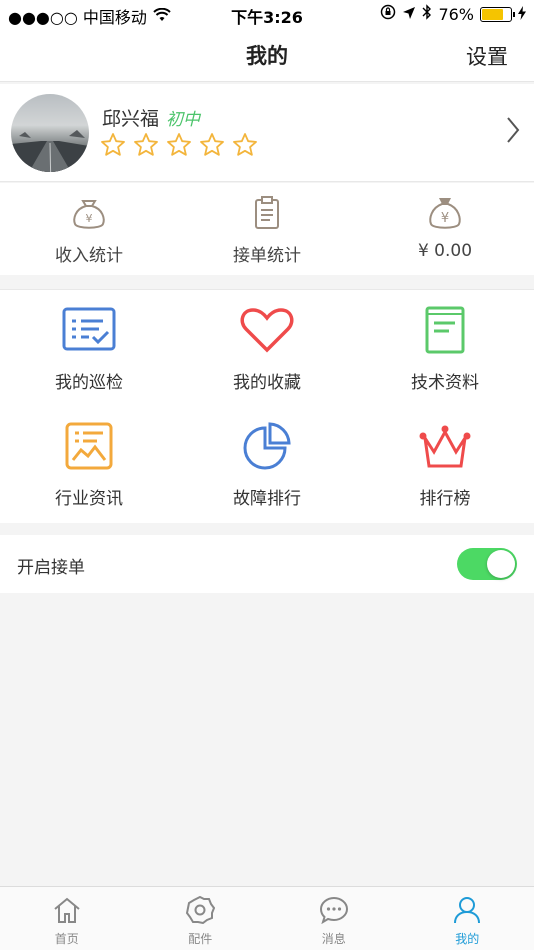 Image resolution: width=534 pixels, height=950 pixels. What do you see at coordinates (487, 56) in the screenshot?
I see `settings-button: 设置` at bounding box center [487, 56].